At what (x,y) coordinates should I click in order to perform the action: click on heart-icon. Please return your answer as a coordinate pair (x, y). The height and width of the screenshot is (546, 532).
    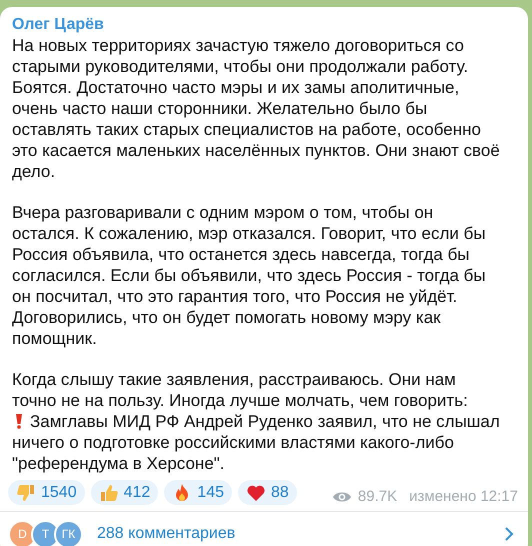
    Looking at the image, I should click on (256, 492).